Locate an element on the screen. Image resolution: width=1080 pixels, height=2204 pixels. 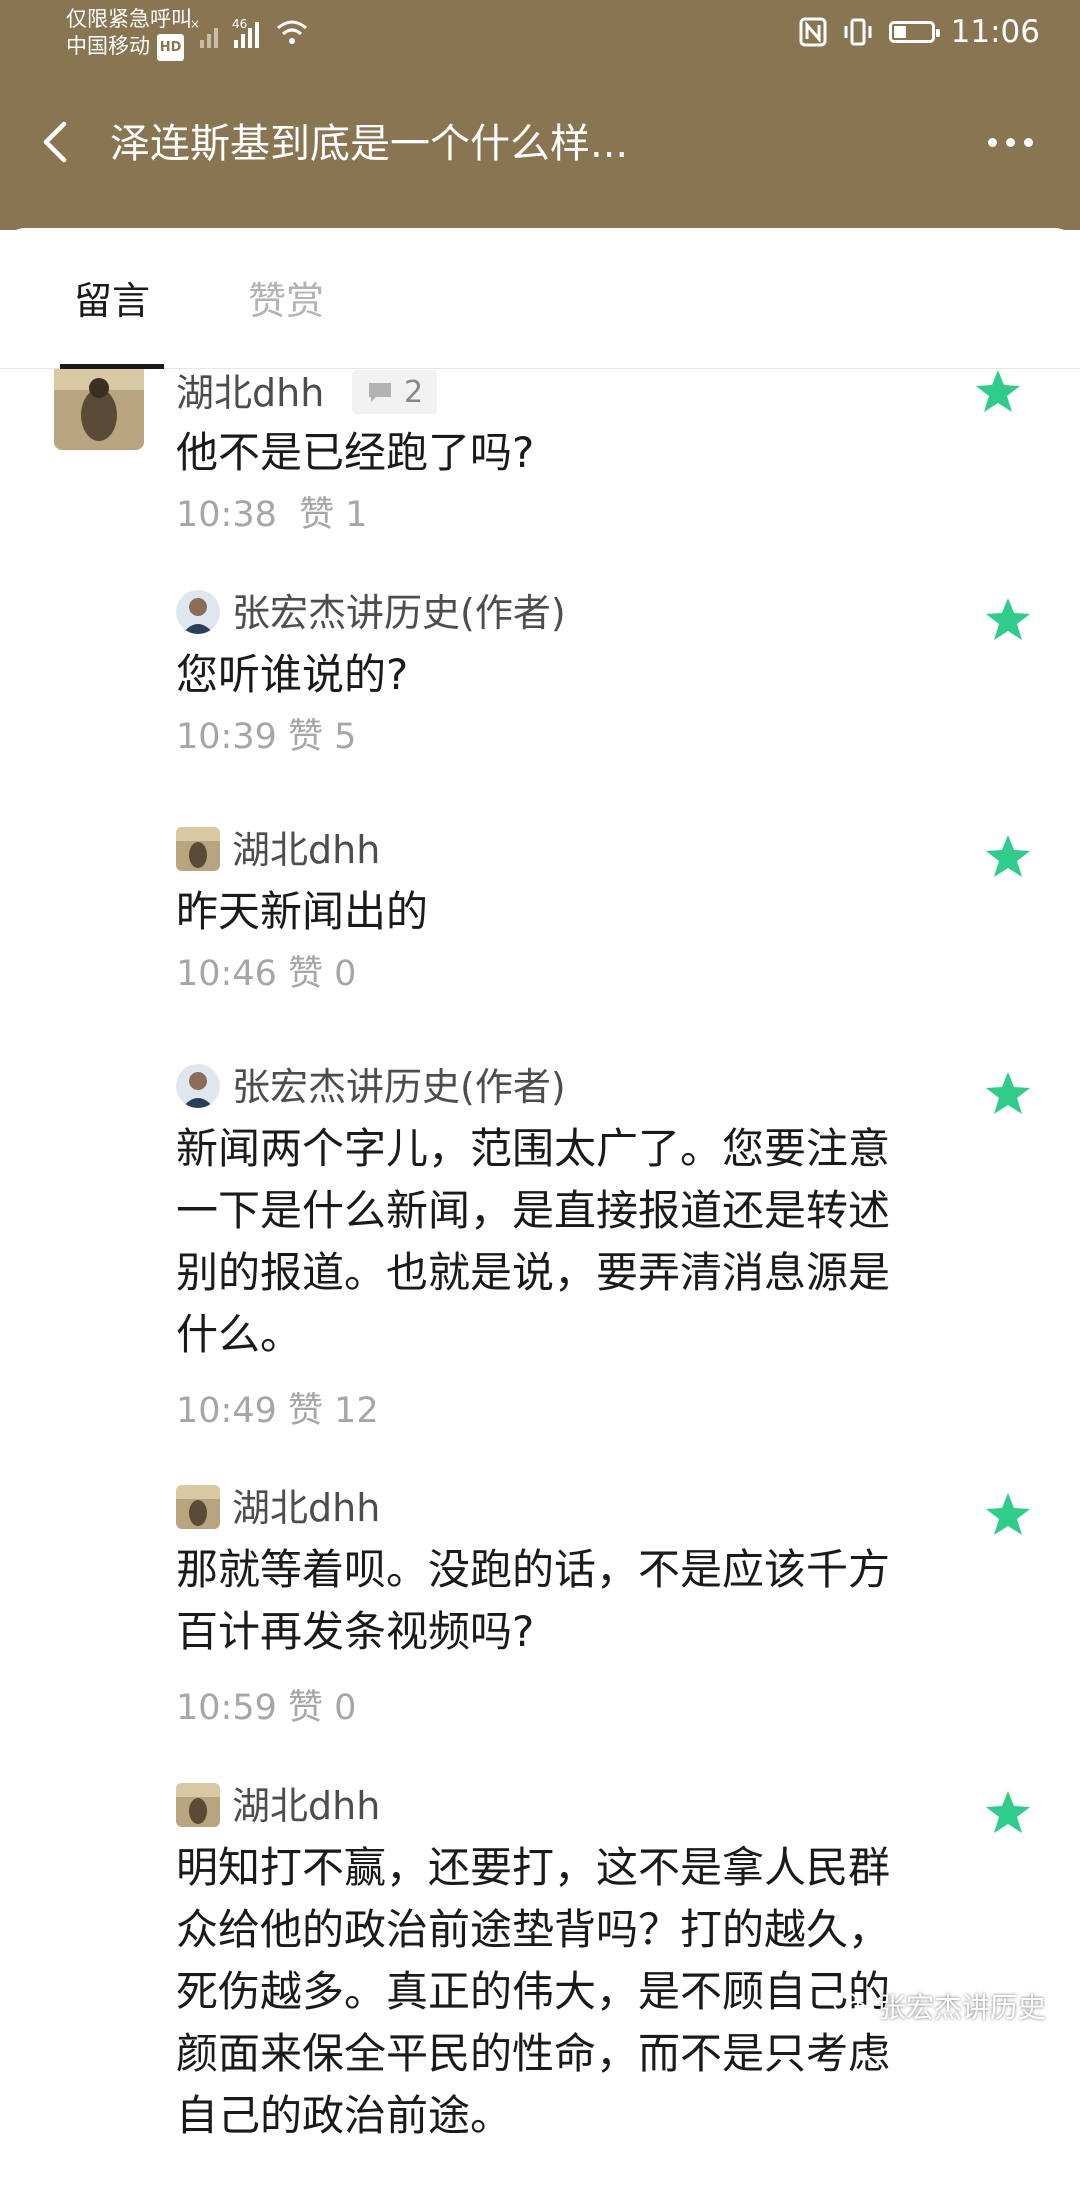
like-count: 赞 1 is located at coordinates (333, 515).